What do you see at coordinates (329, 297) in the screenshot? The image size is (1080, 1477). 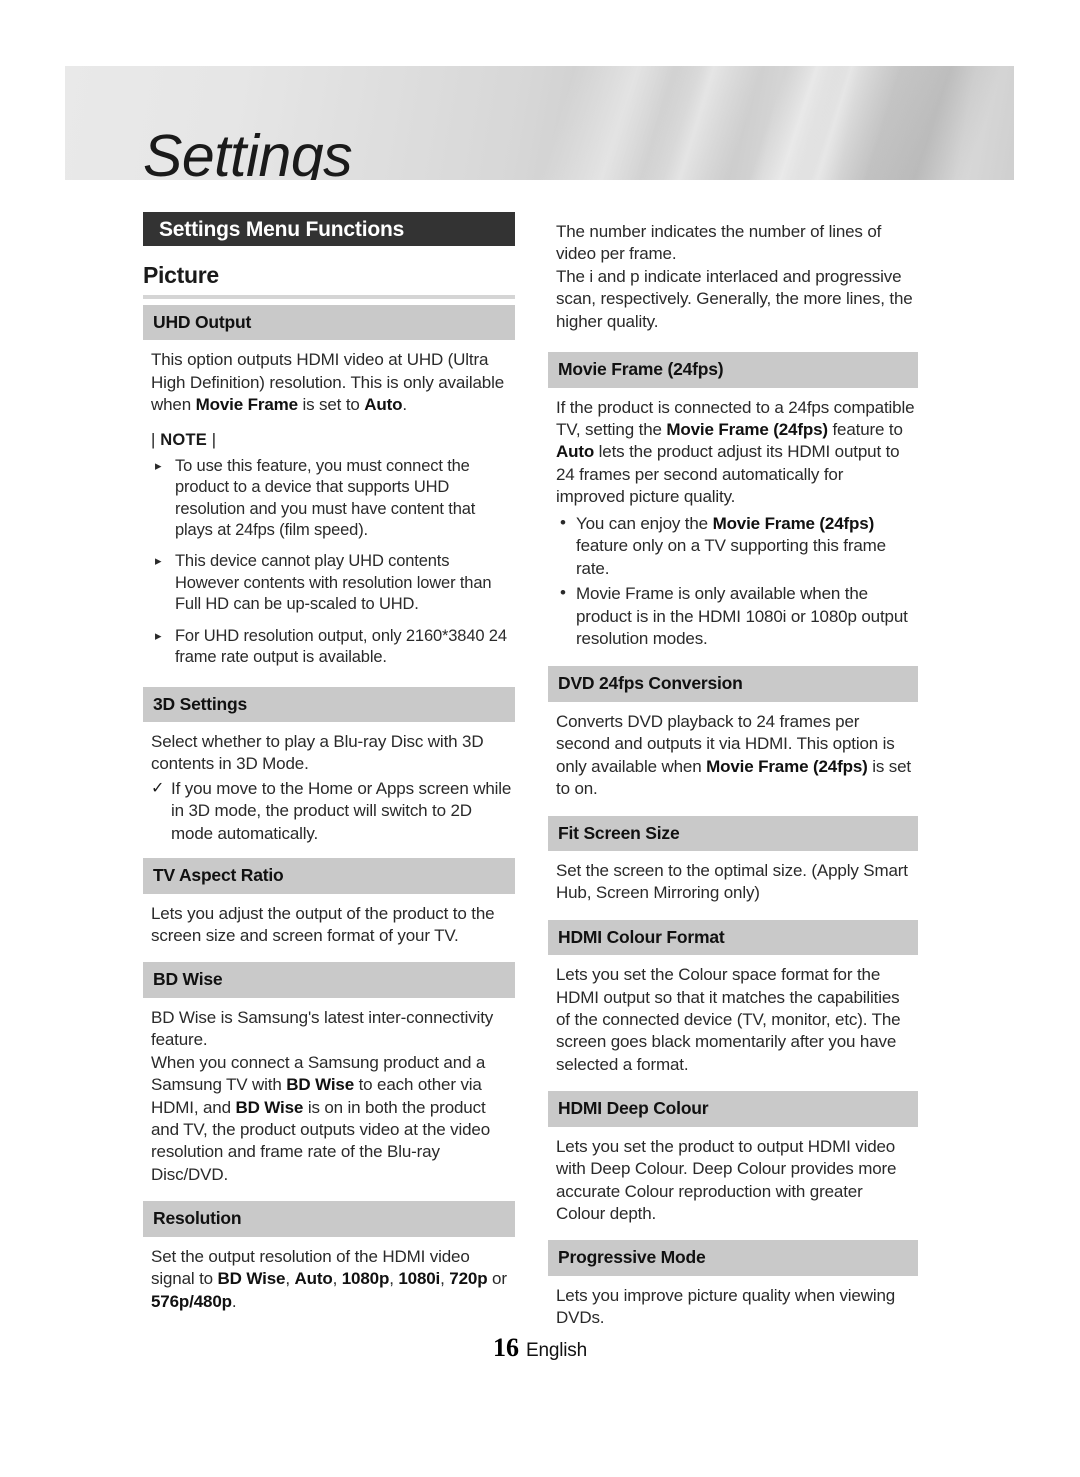 I see `group-title-rule` at bounding box center [329, 297].